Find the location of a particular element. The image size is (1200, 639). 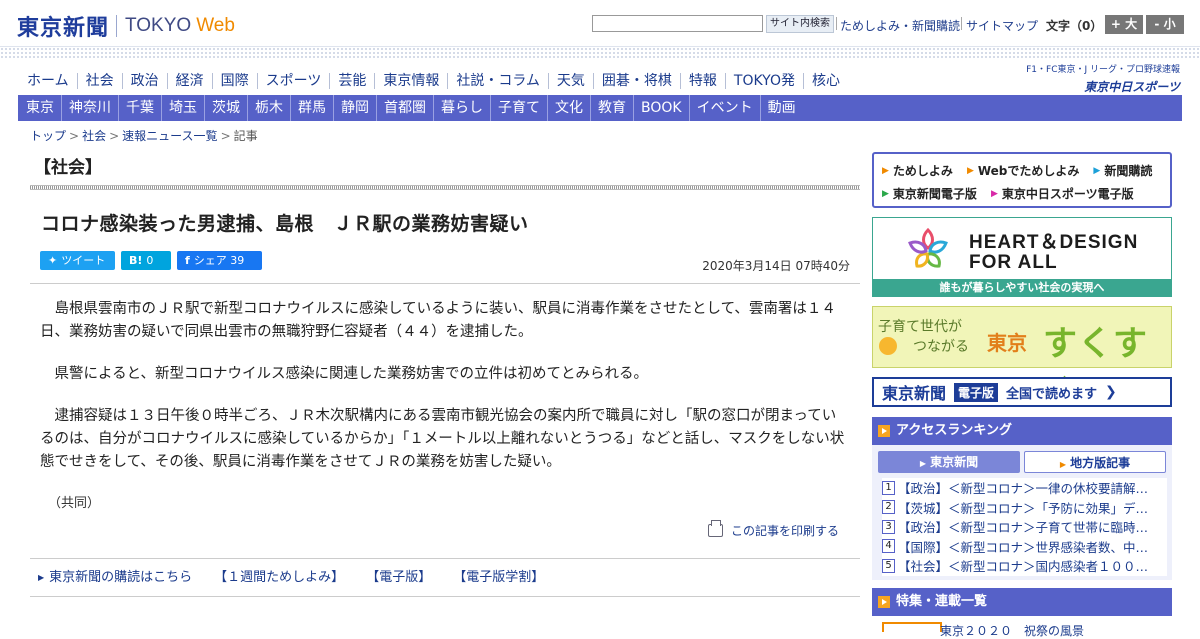

feature-title: 特集・連載一覧 is located at coordinates (942, 601).